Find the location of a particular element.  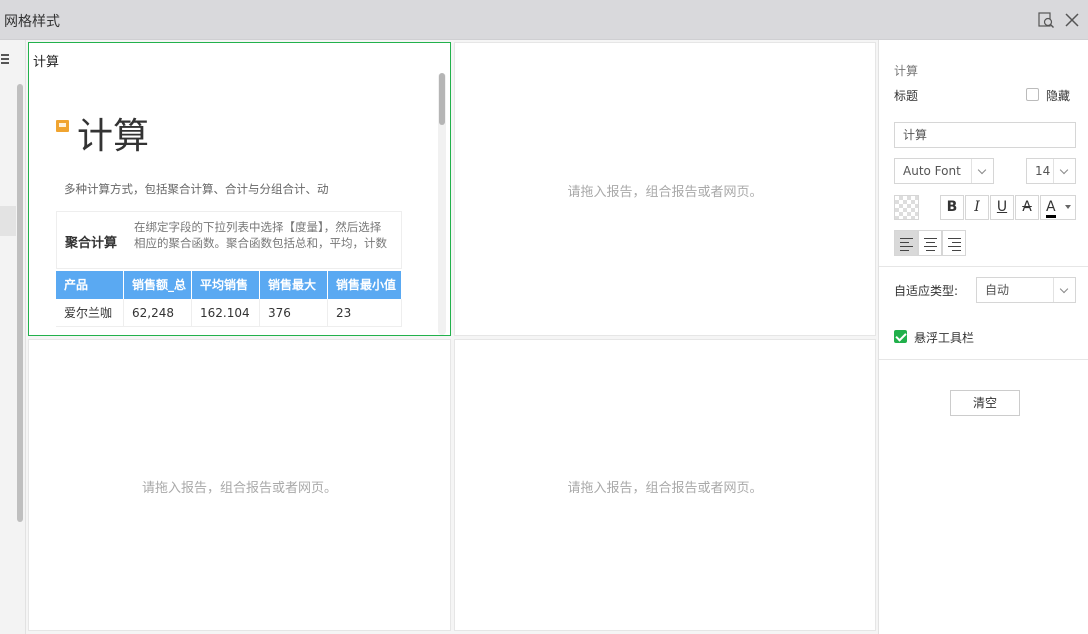

table-cell: 23 is located at coordinates (365, 312).